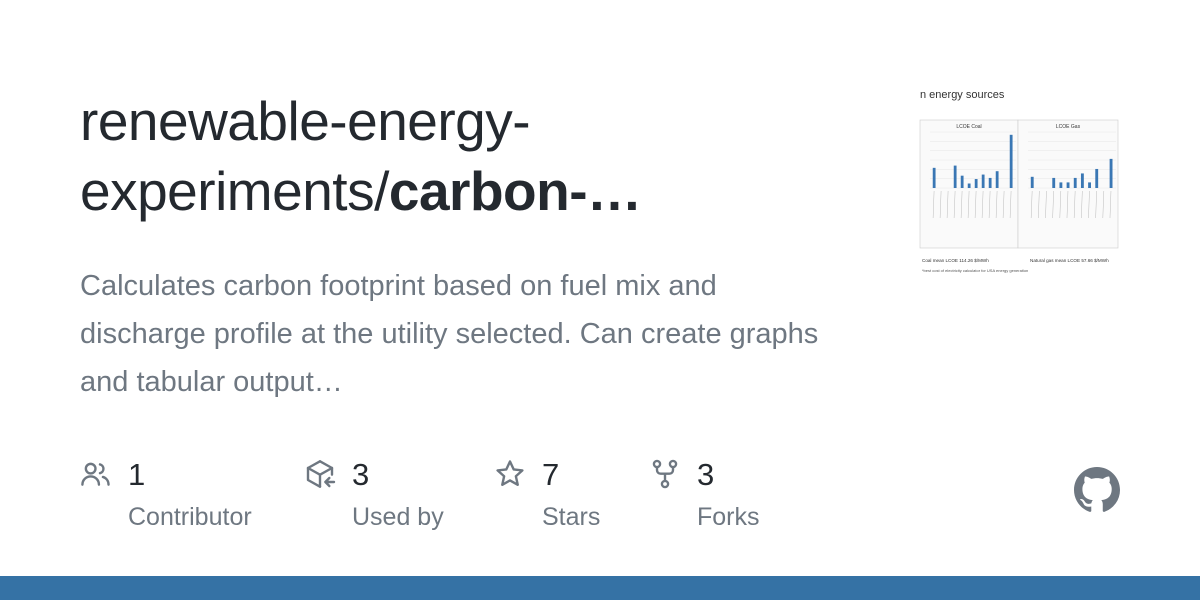 This screenshot has width=1200, height=600. Describe the element at coordinates (559, 496) in the screenshot. I see `stat-stars: 7 Stars` at that location.